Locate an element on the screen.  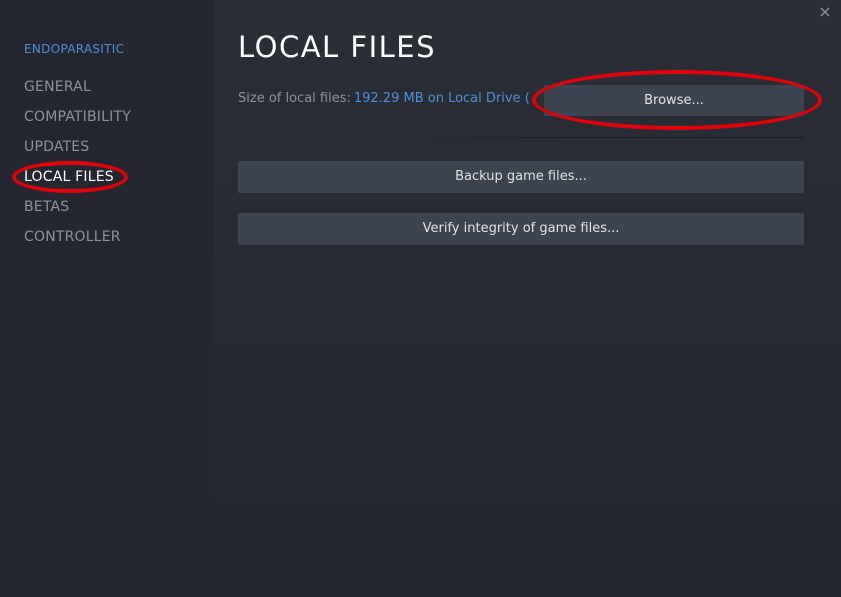
size-value: 192.29 MB on Local Drive ( is located at coordinates (441, 98).